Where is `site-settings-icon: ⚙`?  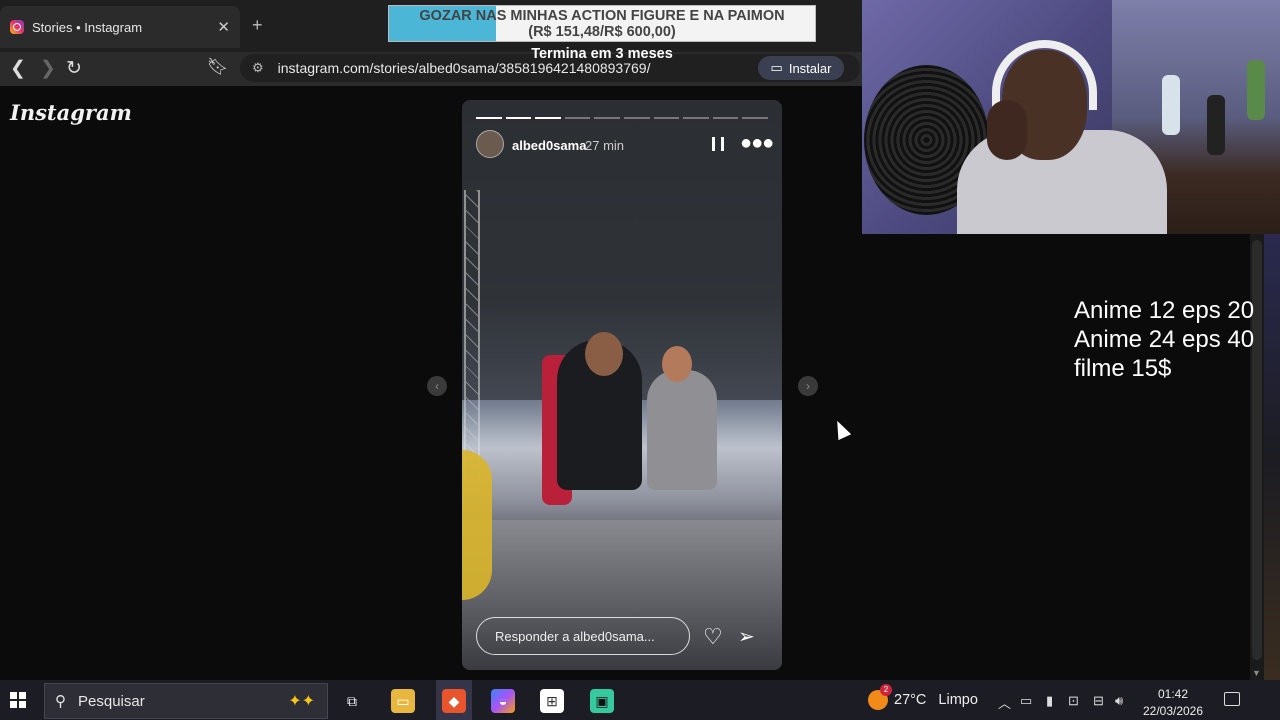 site-settings-icon: ⚙ is located at coordinates (258, 68).